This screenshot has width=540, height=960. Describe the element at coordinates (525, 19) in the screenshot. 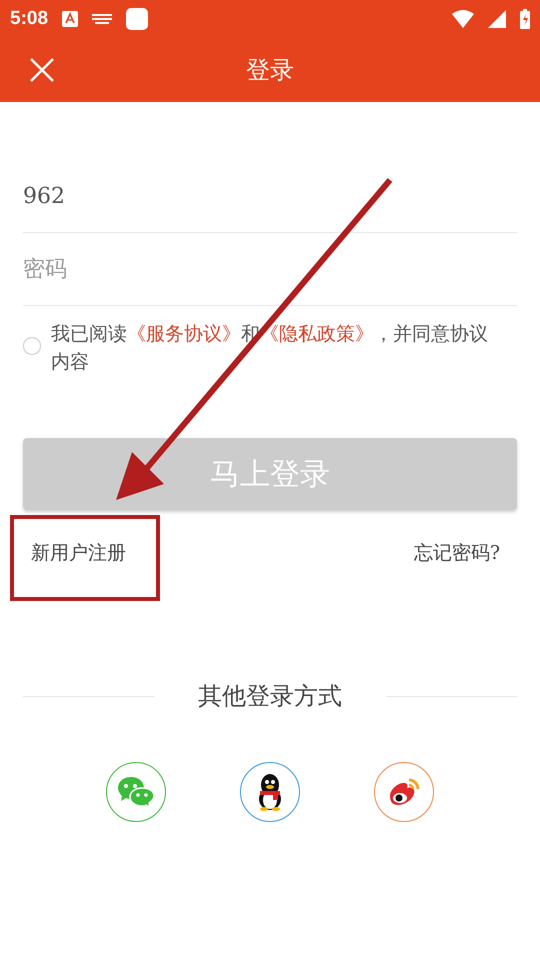

I see `battery-icon` at that location.